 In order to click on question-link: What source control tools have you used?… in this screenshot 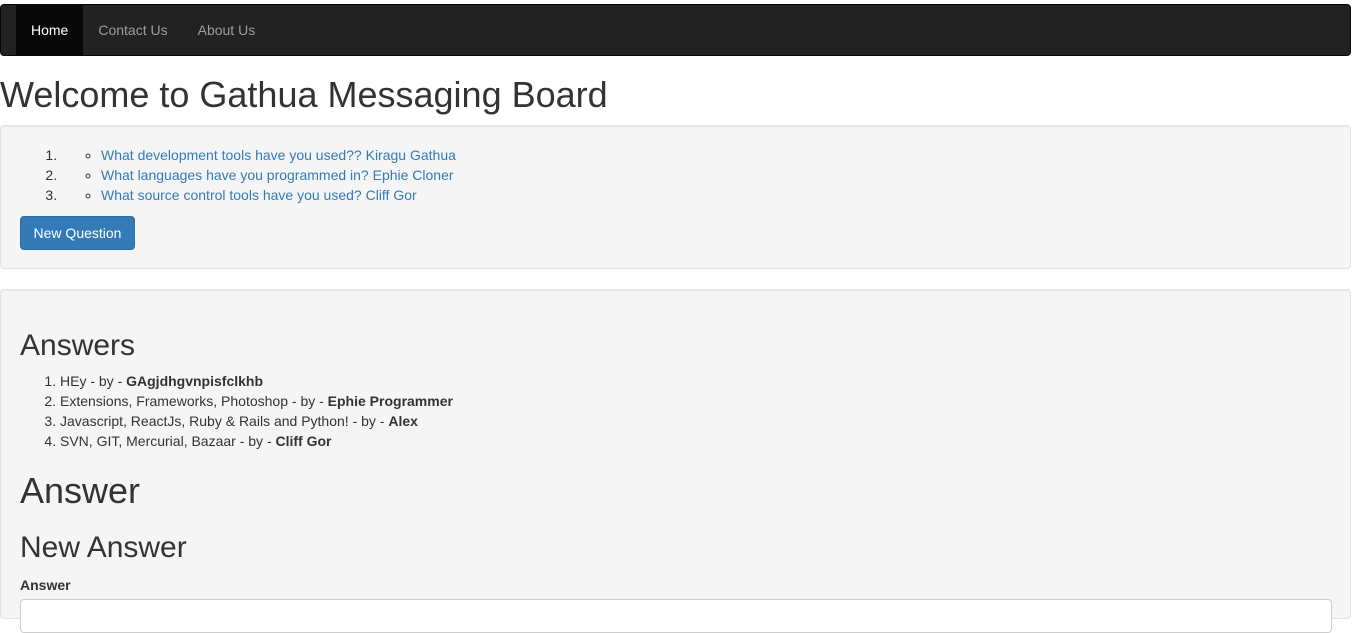, I will do `click(259, 195)`.